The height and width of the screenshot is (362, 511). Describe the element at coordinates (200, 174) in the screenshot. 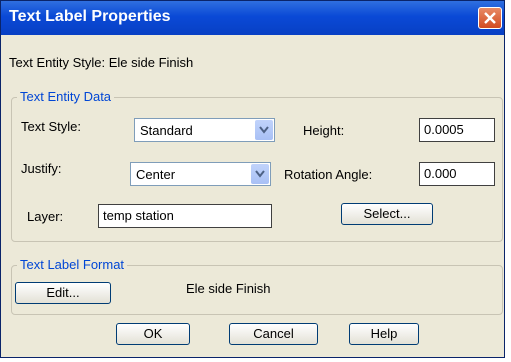

I see `justify-dropdown: Center` at that location.